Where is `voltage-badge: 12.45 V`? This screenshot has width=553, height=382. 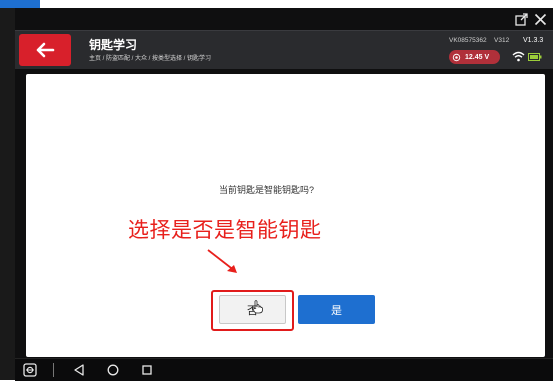
voltage-badge: 12.45 V is located at coordinates (474, 57).